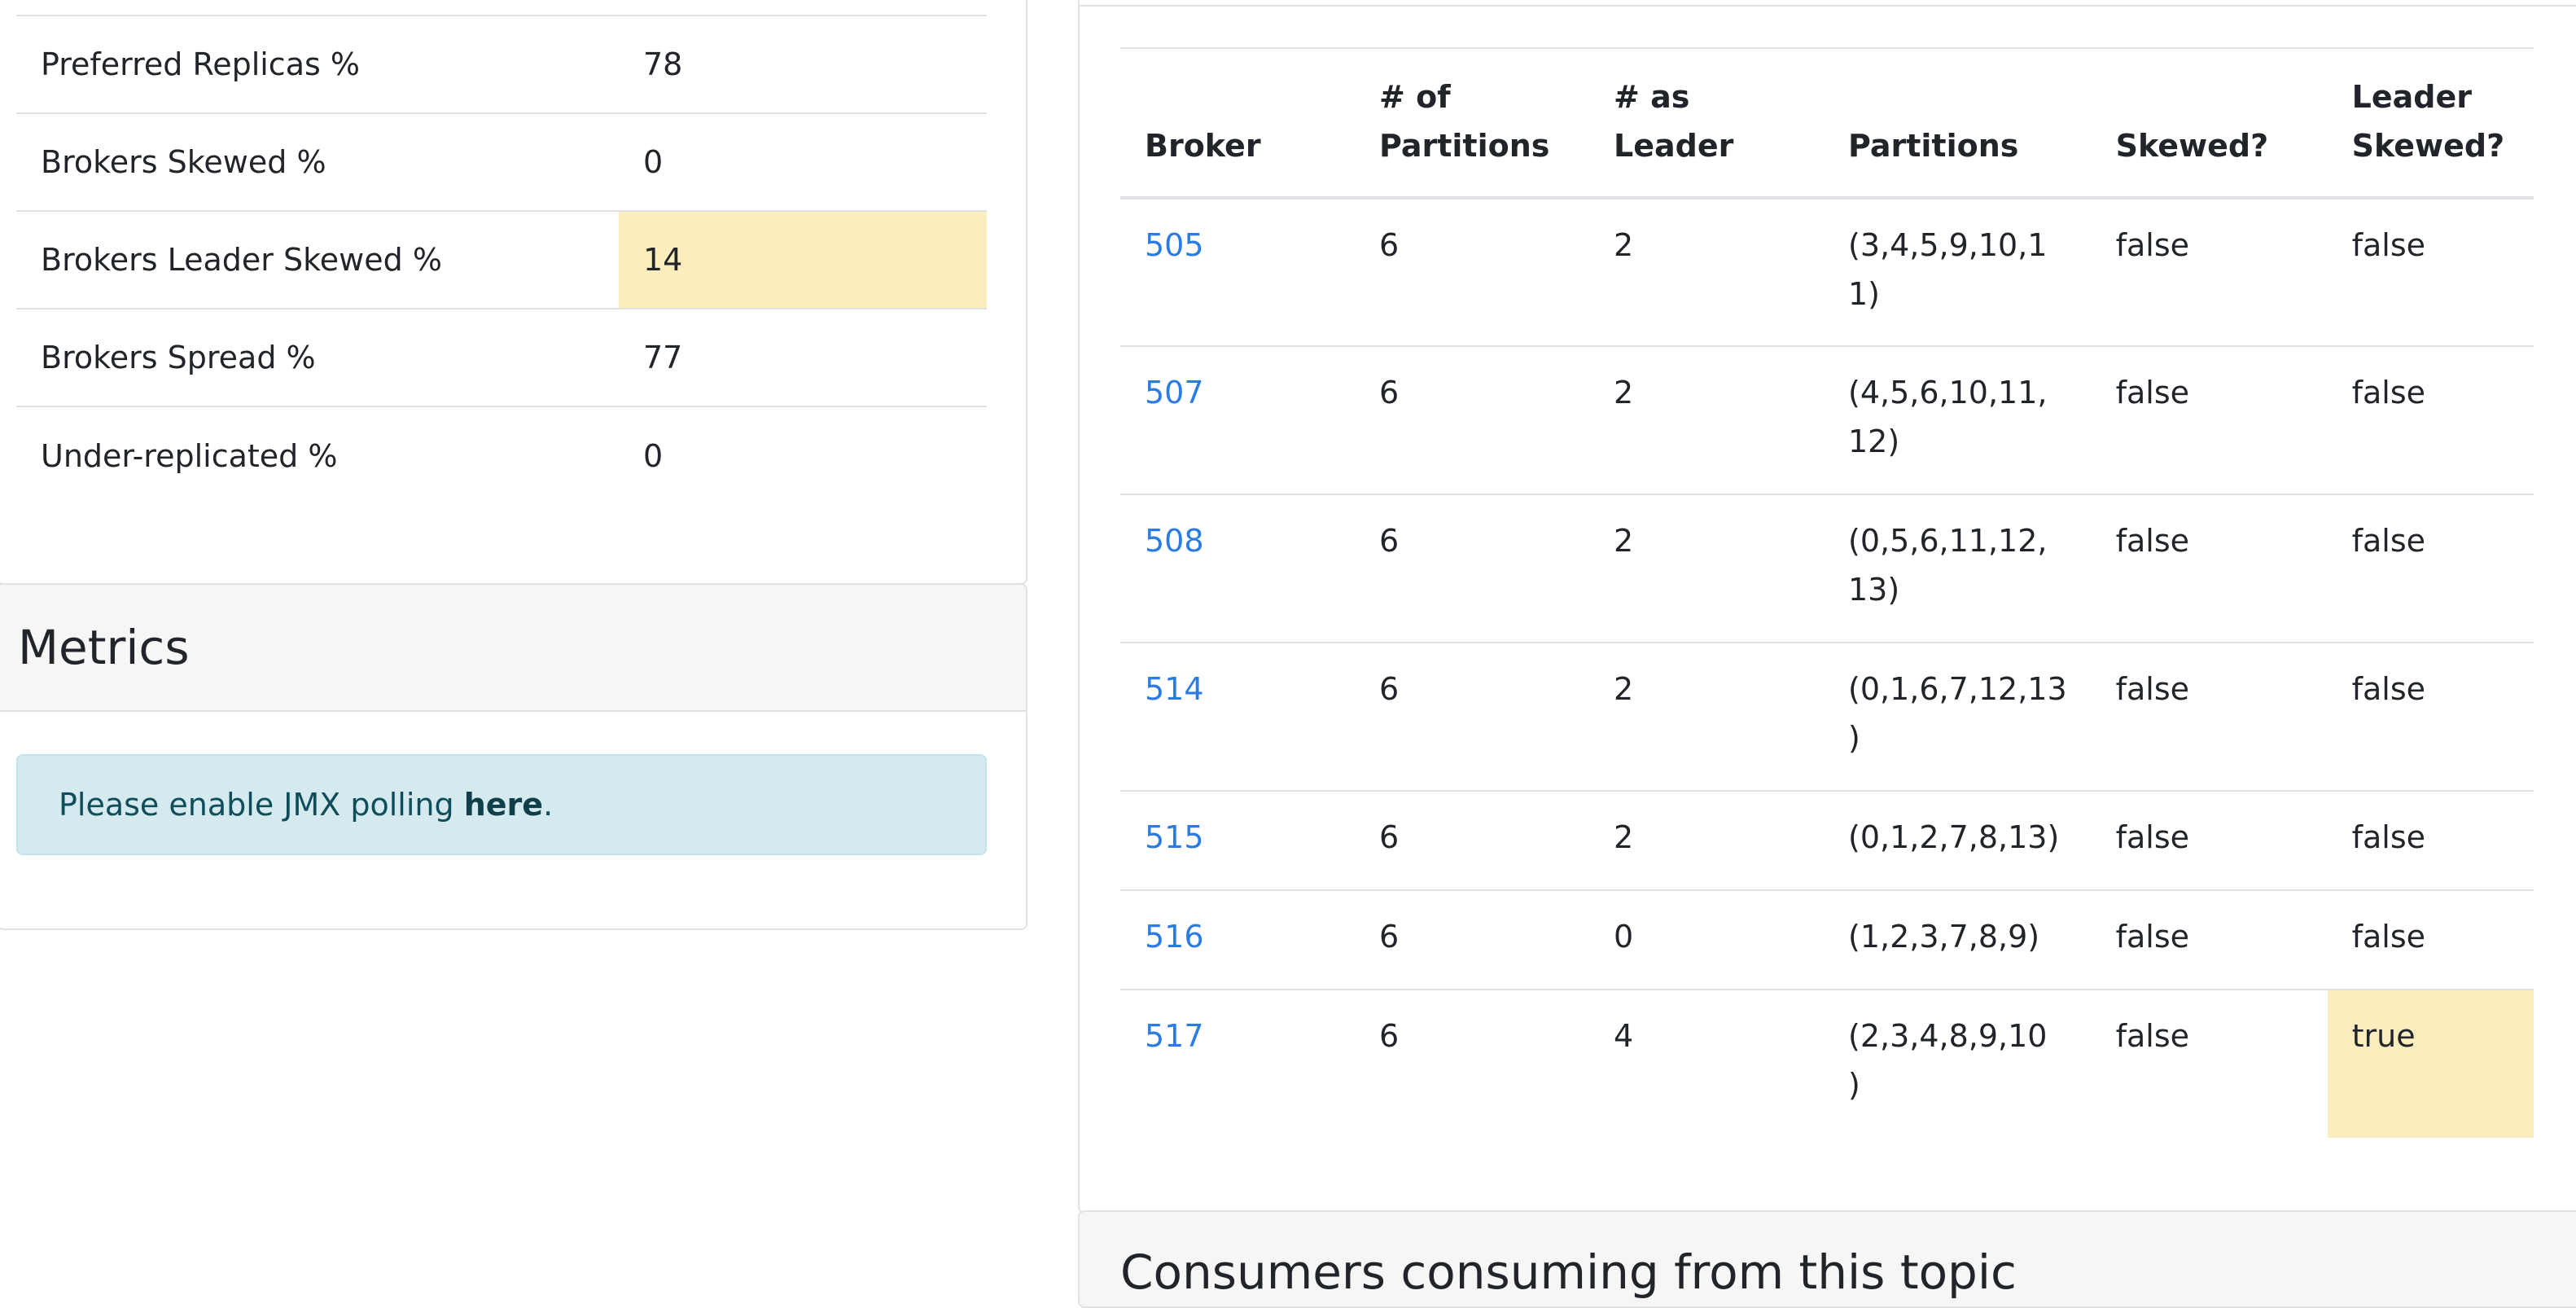 The image size is (2576, 1308). Describe the element at coordinates (1174, 392) in the screenshot. I see `broker-link: 507` at that location.